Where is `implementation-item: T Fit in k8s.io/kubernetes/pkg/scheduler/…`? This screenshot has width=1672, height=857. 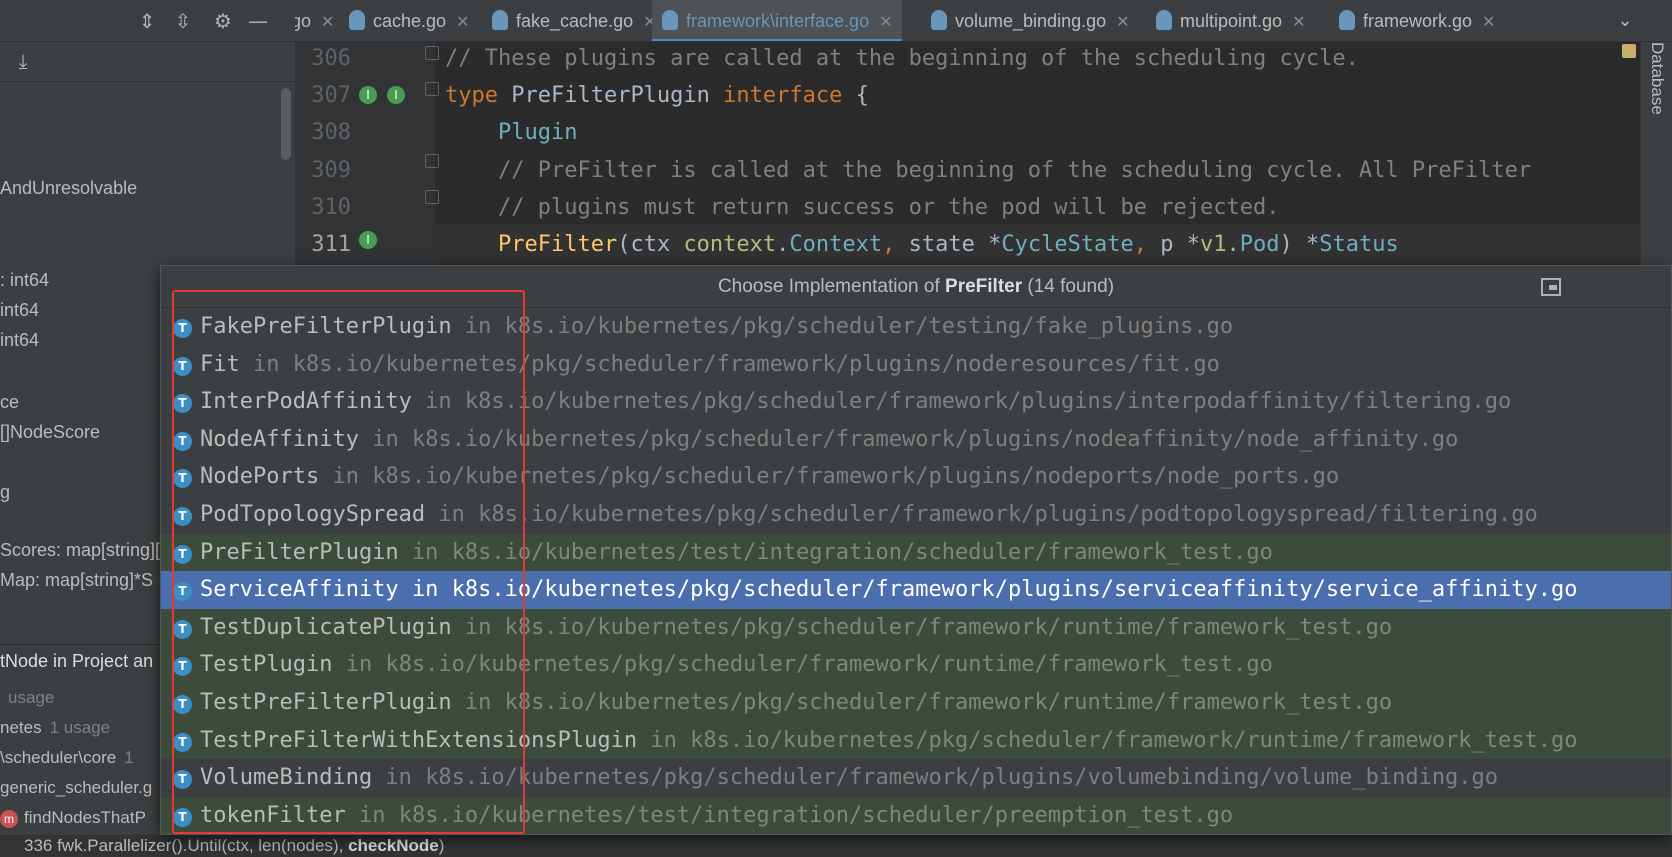
implementation-item: T Fit in k8s.io/kubernetes/pkg/scheduler/… is located at coordinates (916, 365).